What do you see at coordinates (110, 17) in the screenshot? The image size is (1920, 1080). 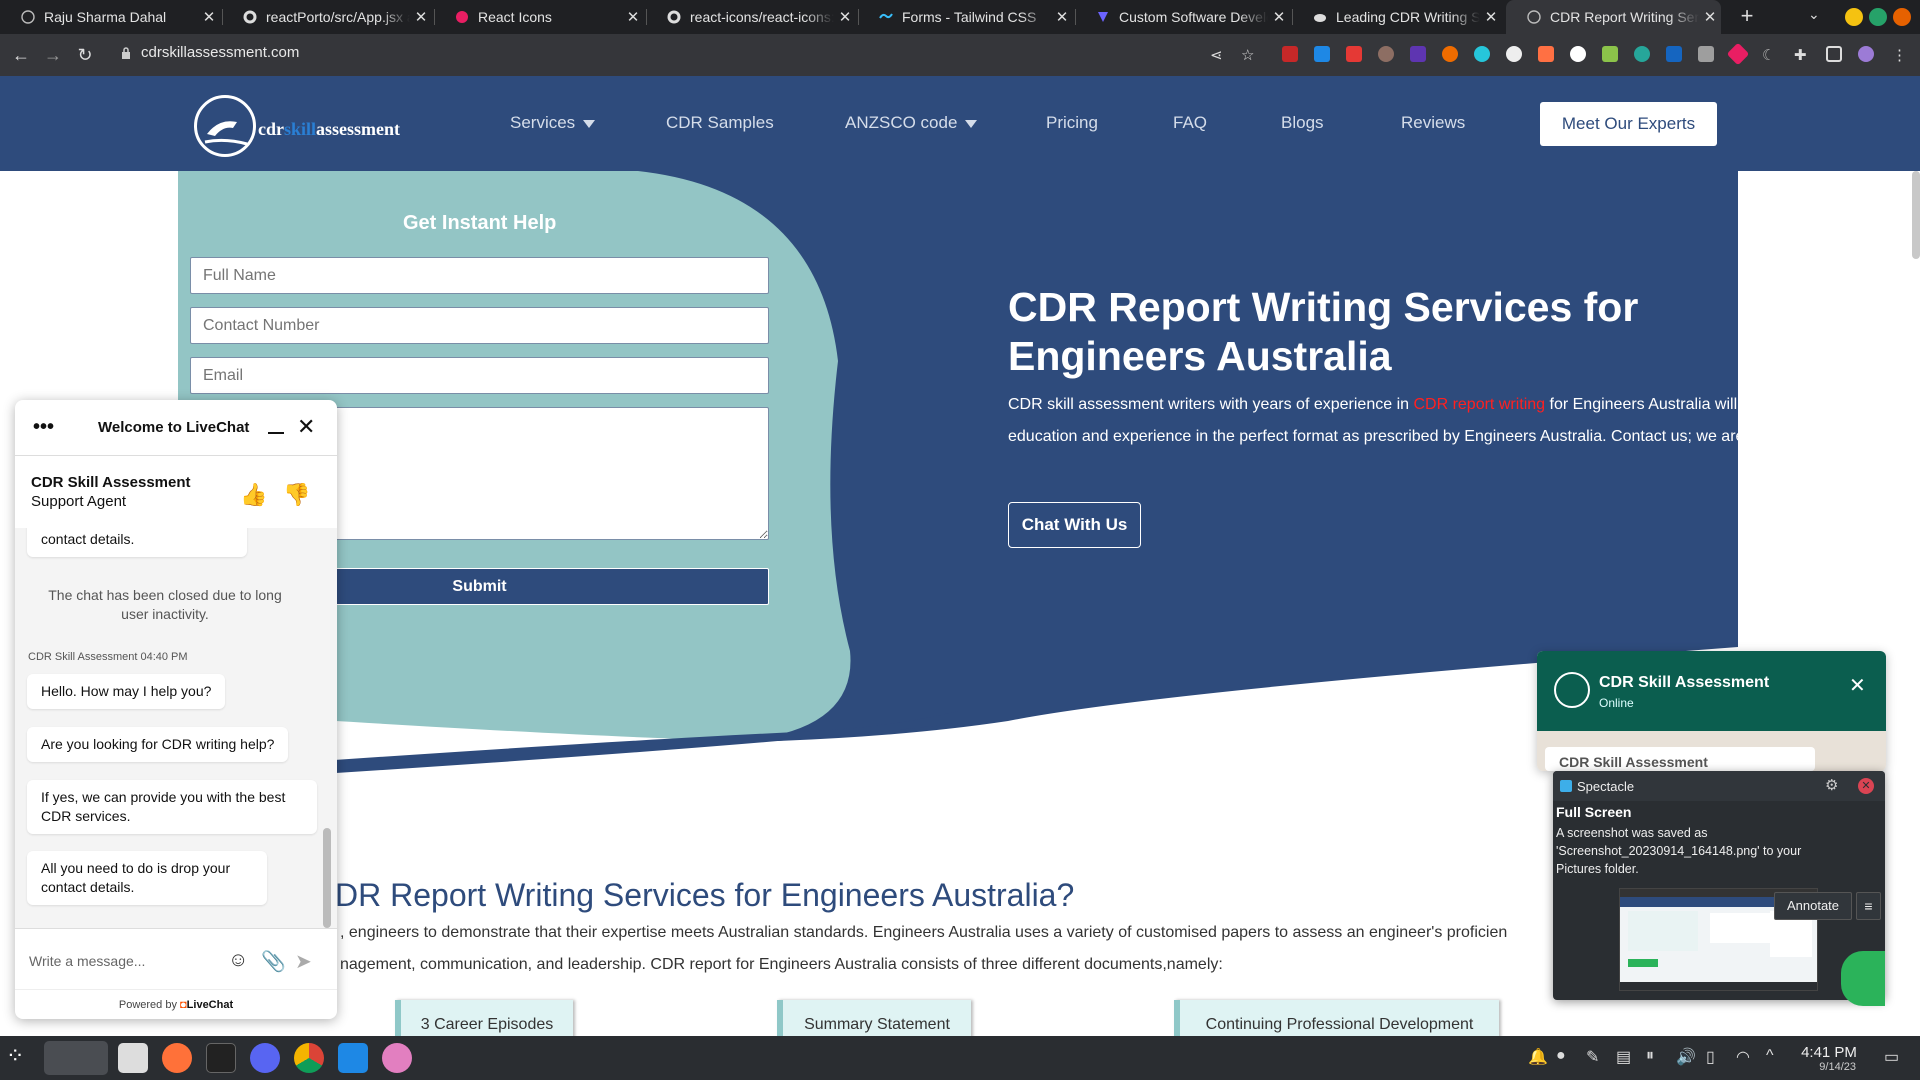 I see `tab-raju-sharma-dahal: Raju Sharma Dahal ✕` at bounding box center [110, 17].